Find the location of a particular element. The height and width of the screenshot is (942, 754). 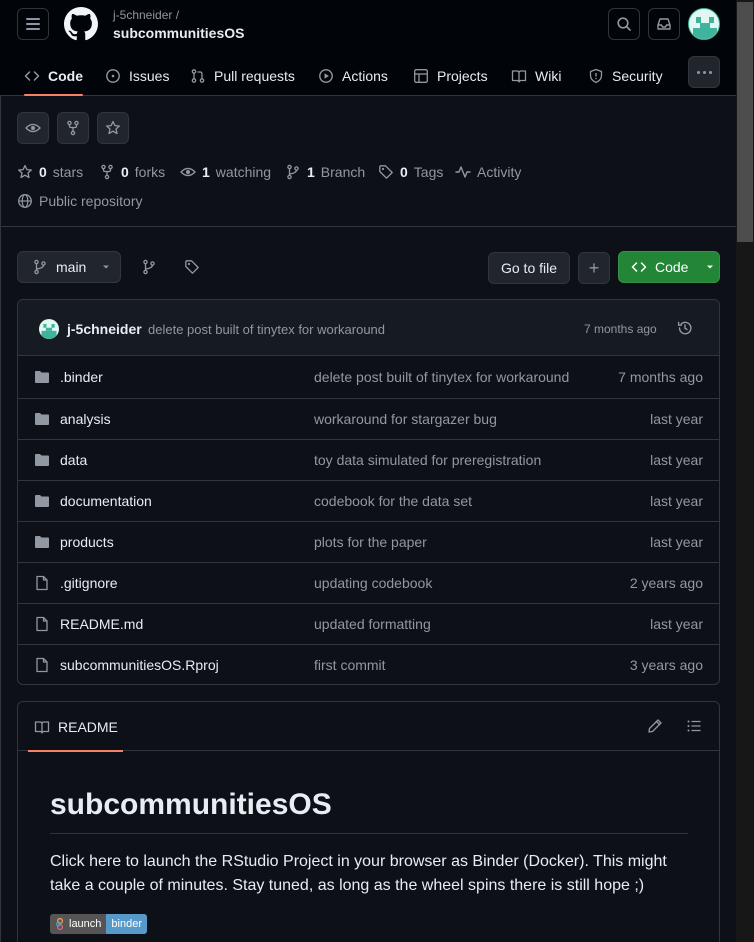

file-row: products plots for the paper last year is located at coordinates (368, 541).